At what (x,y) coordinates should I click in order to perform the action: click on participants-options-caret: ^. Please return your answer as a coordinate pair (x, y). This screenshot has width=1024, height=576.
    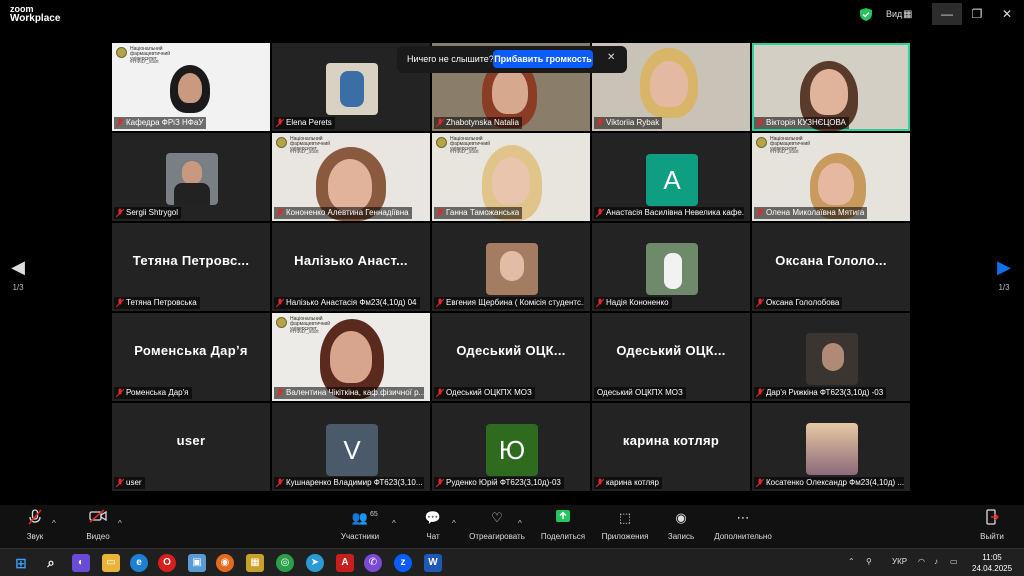
    Looking at the image, I should click on (394, 522).